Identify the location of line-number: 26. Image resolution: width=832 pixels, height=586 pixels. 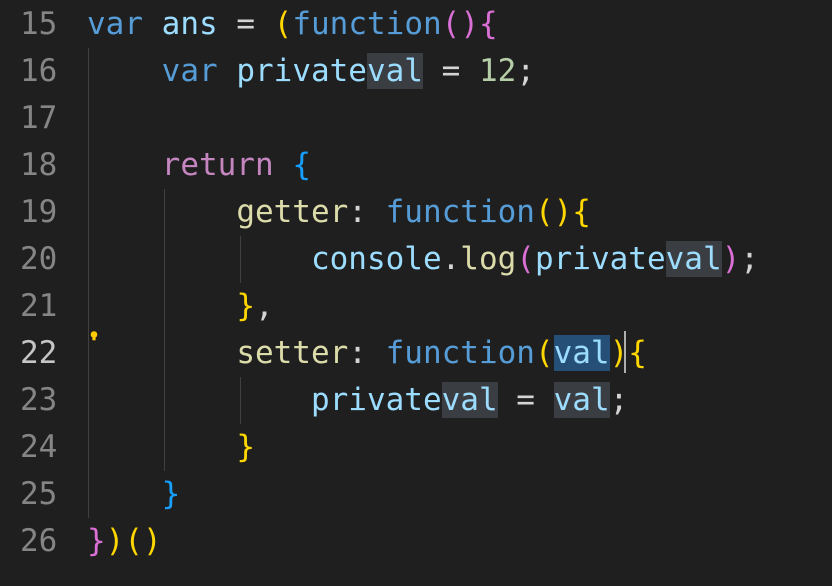
(39, 541).